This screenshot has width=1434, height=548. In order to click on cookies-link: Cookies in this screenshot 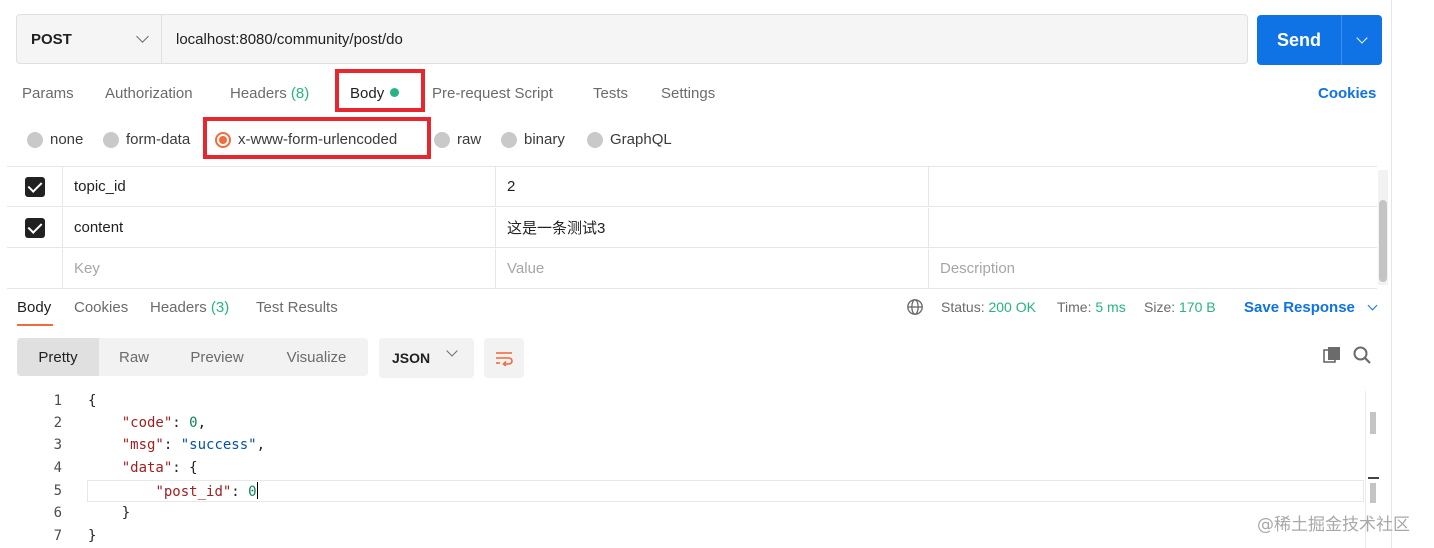, I will do `click(1347, 93)`.